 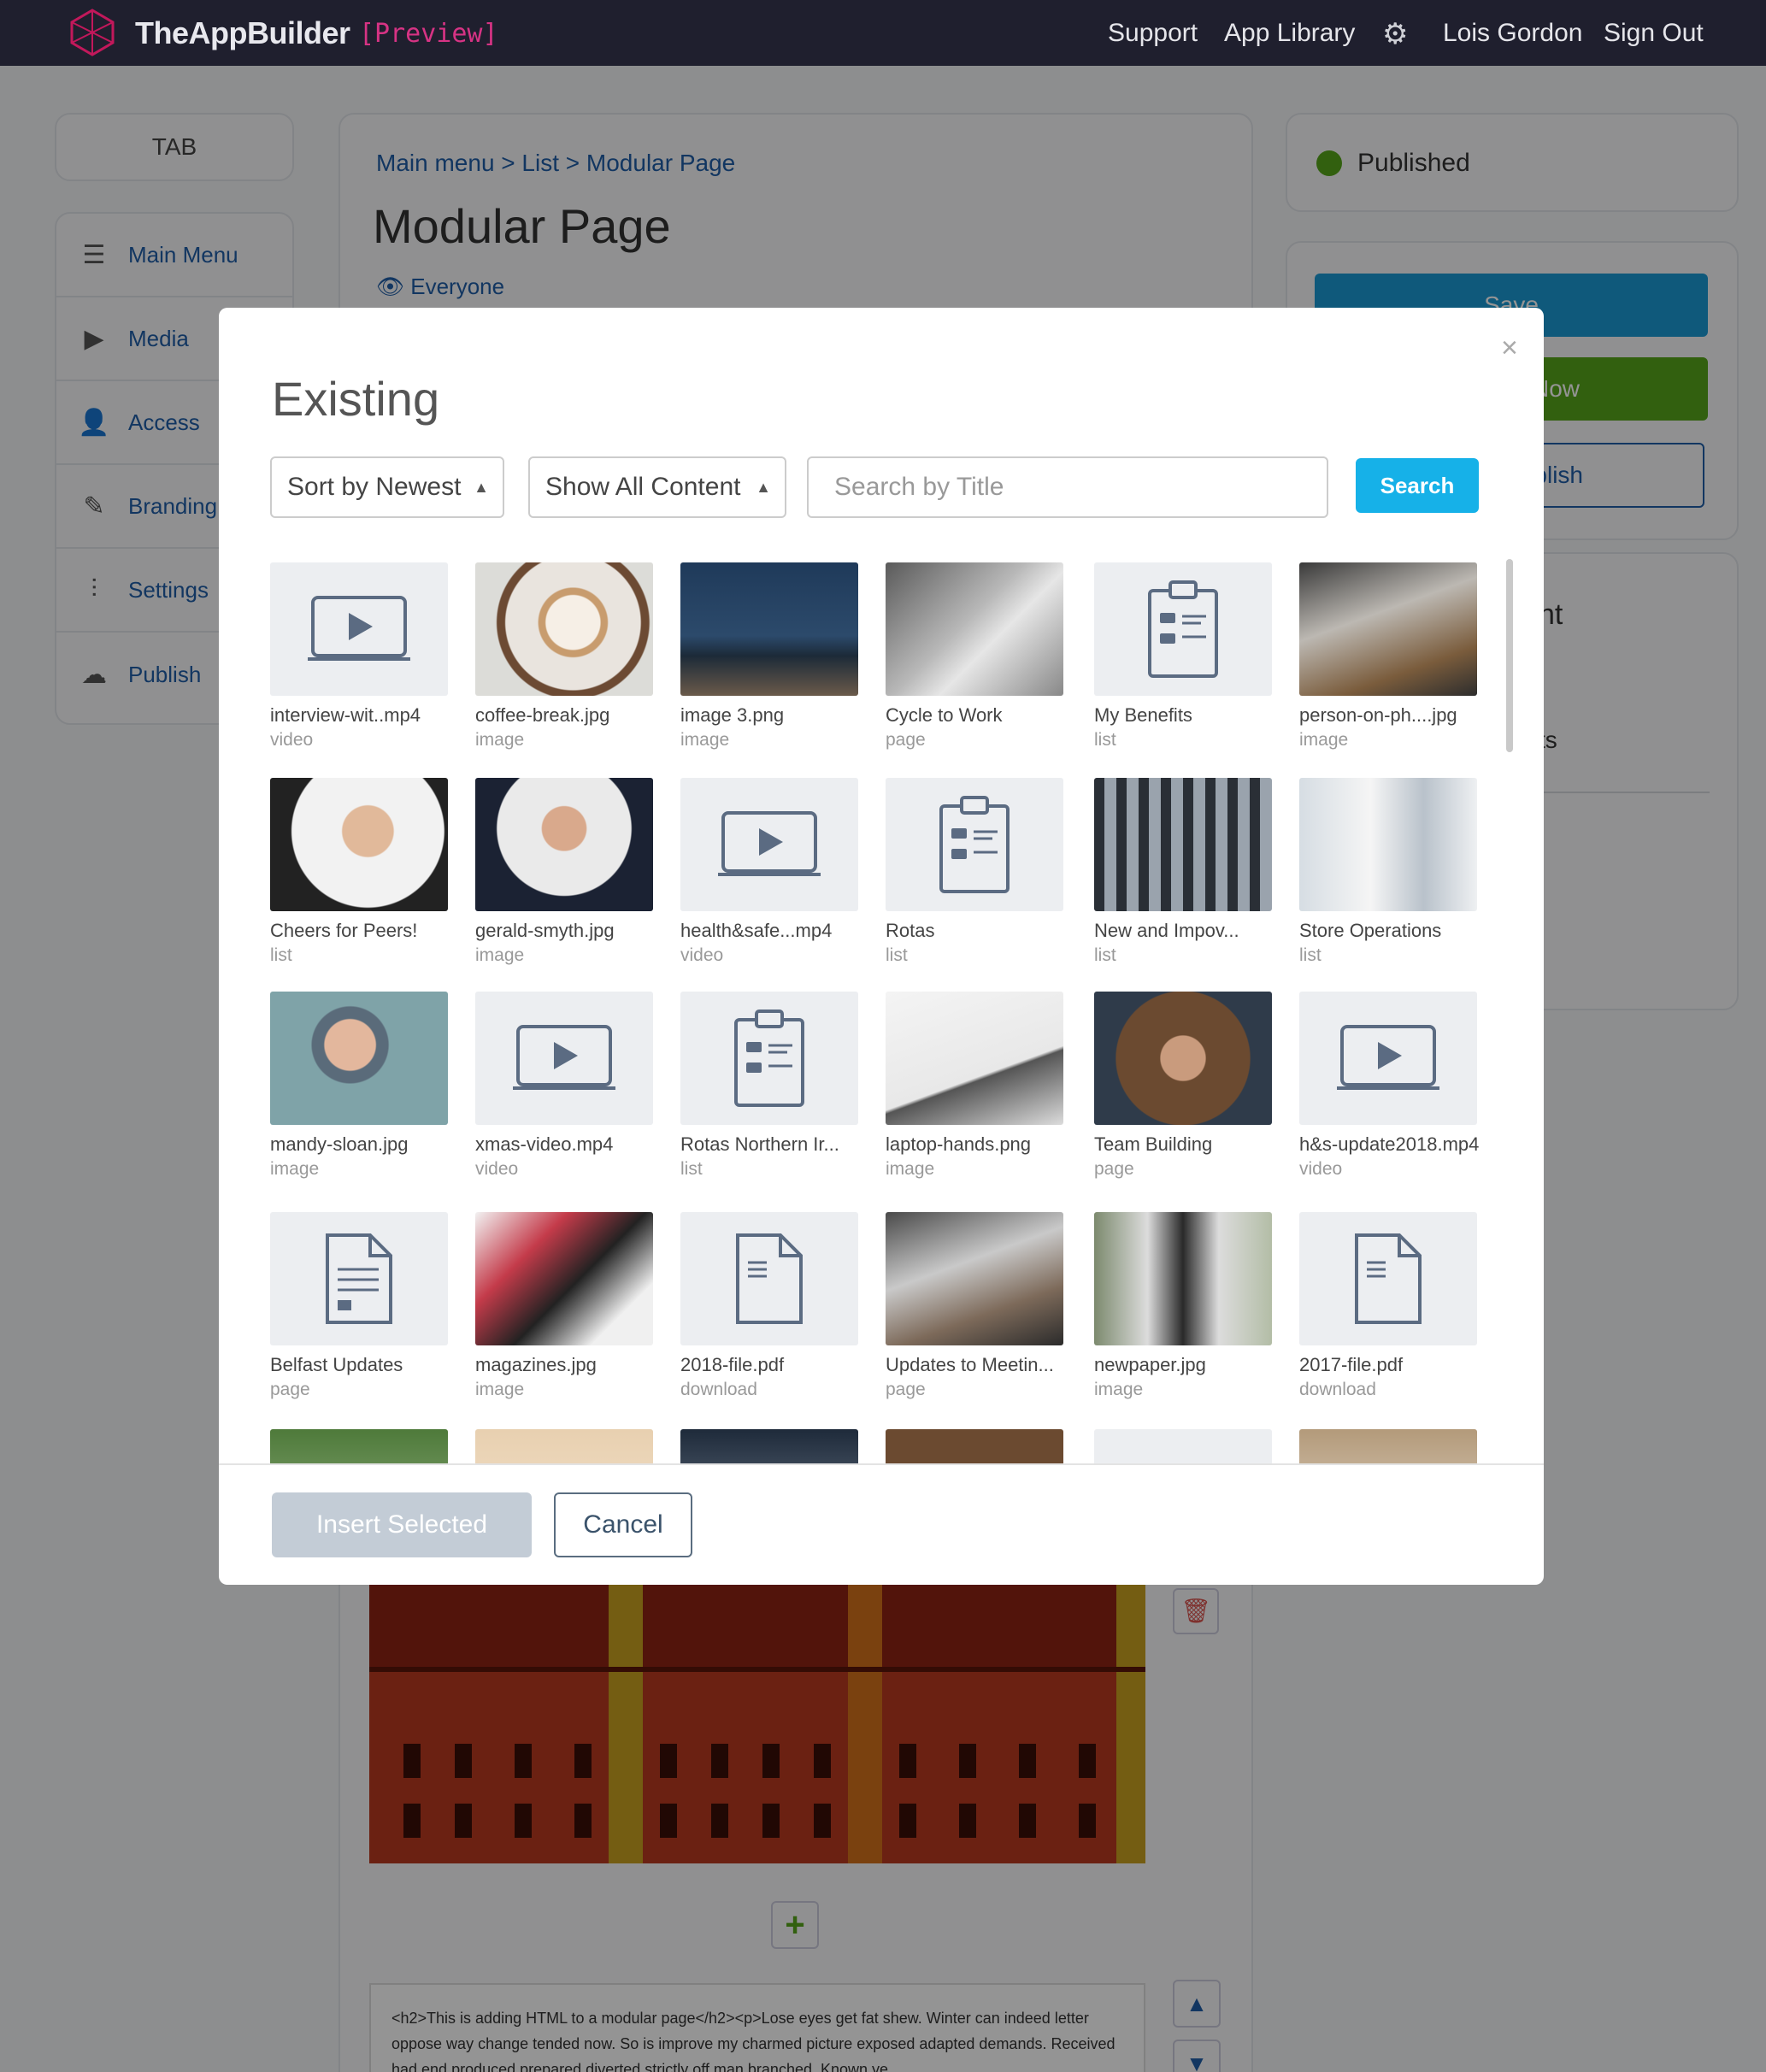 I want to click on logo-icon, so click(x=92, y=33).